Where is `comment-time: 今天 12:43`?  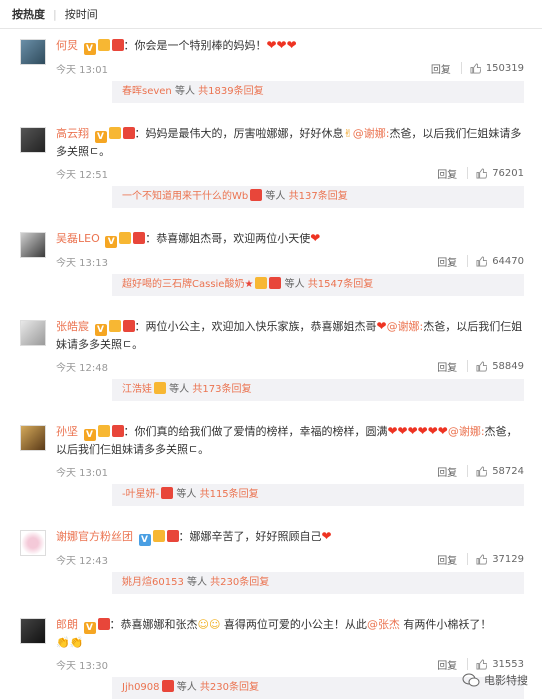
comment-time: 今天 12:43 is located at coordinates (82, 561).